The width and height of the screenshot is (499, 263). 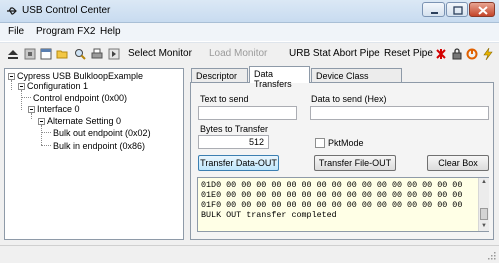 What do you see at coordinates (320, 143) in the screenshot?
I see `pktmode-checkbox` at bounding box center [320, 143].